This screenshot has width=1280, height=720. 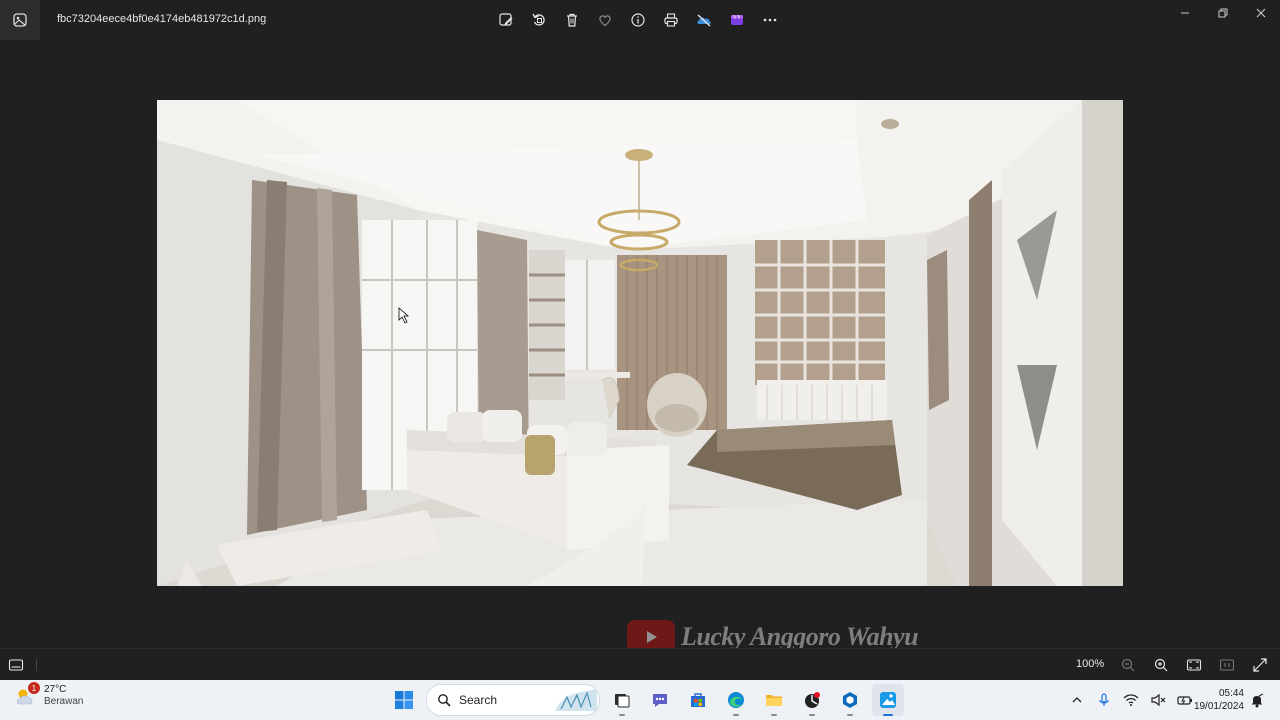 What do you see at coordinates (55, 689) in the screenshot?
I see `weather-temp: 27°C` at bounding box center [55, 689].